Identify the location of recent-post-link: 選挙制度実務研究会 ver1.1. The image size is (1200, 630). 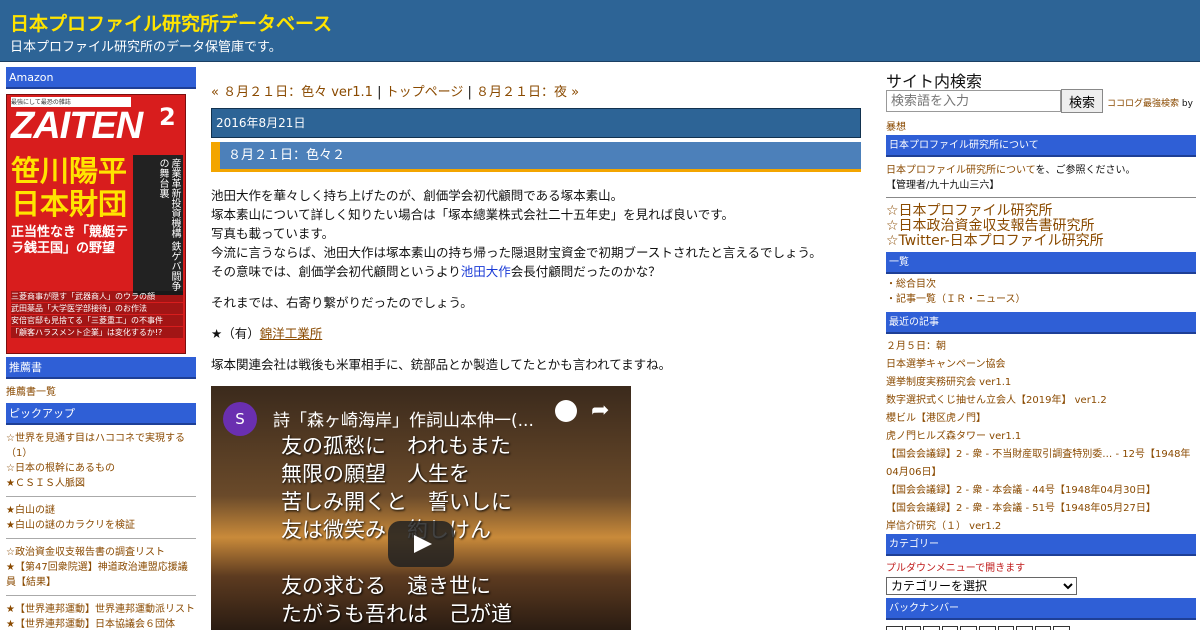
(1041, 383).